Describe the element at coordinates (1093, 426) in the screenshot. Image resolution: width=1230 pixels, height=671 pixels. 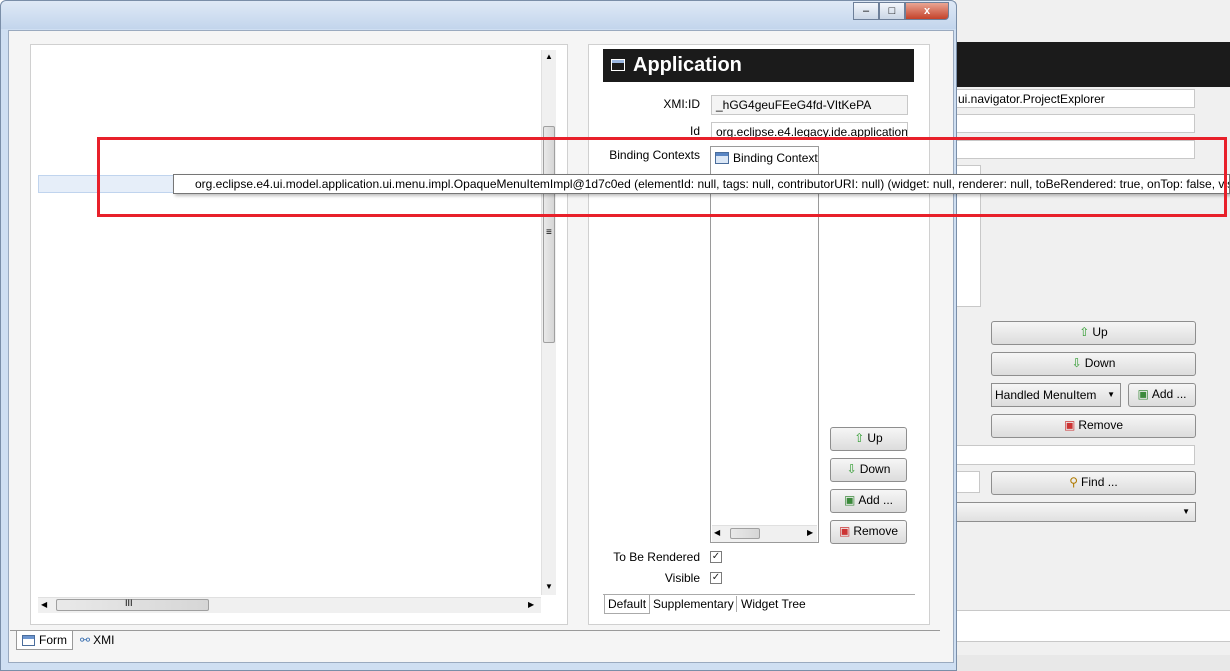
I see `background-remove-button: ▣ Remove` at that location.